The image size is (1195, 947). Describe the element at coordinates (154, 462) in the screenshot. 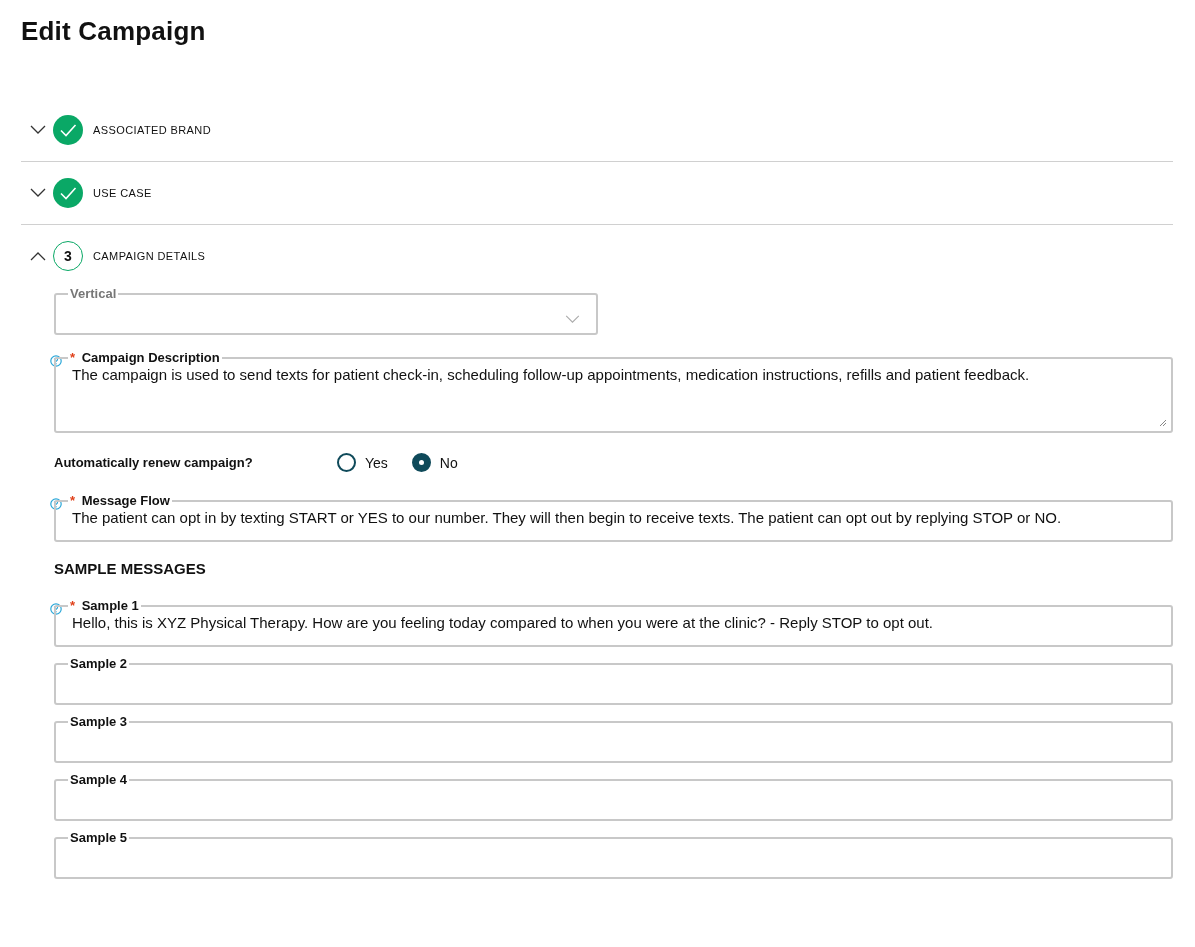

I see `question-label: Automatically renew campaign?` at that location.